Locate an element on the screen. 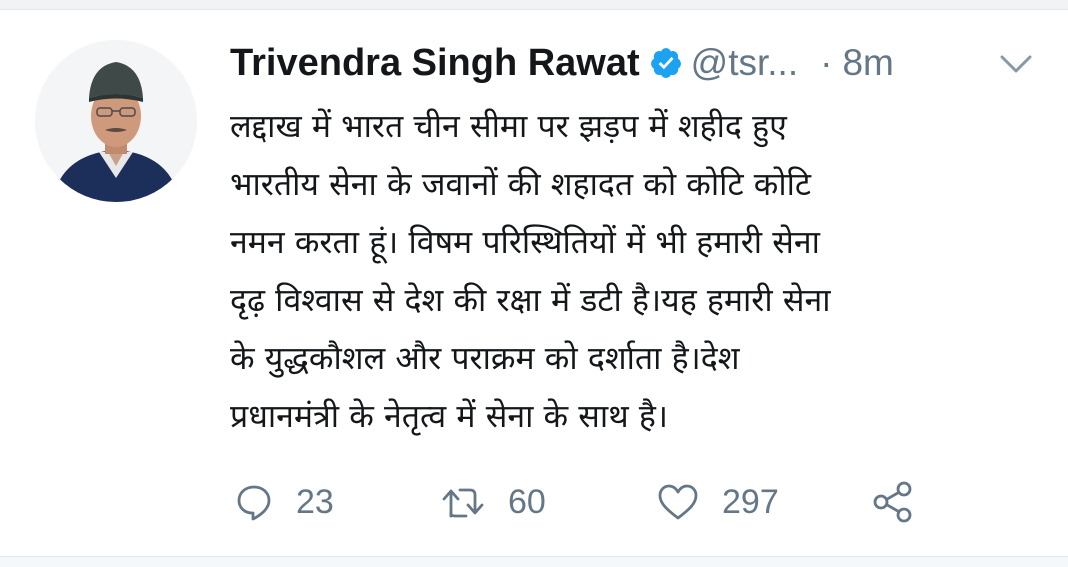 The image size is (1068, 567). retweet-button: 60 is located at coordinates (493, 502).